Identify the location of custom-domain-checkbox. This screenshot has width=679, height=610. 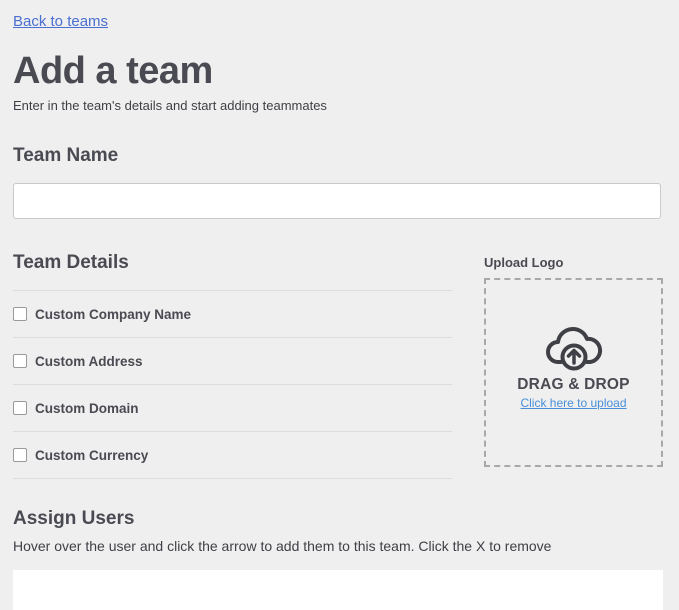
(20, 408).